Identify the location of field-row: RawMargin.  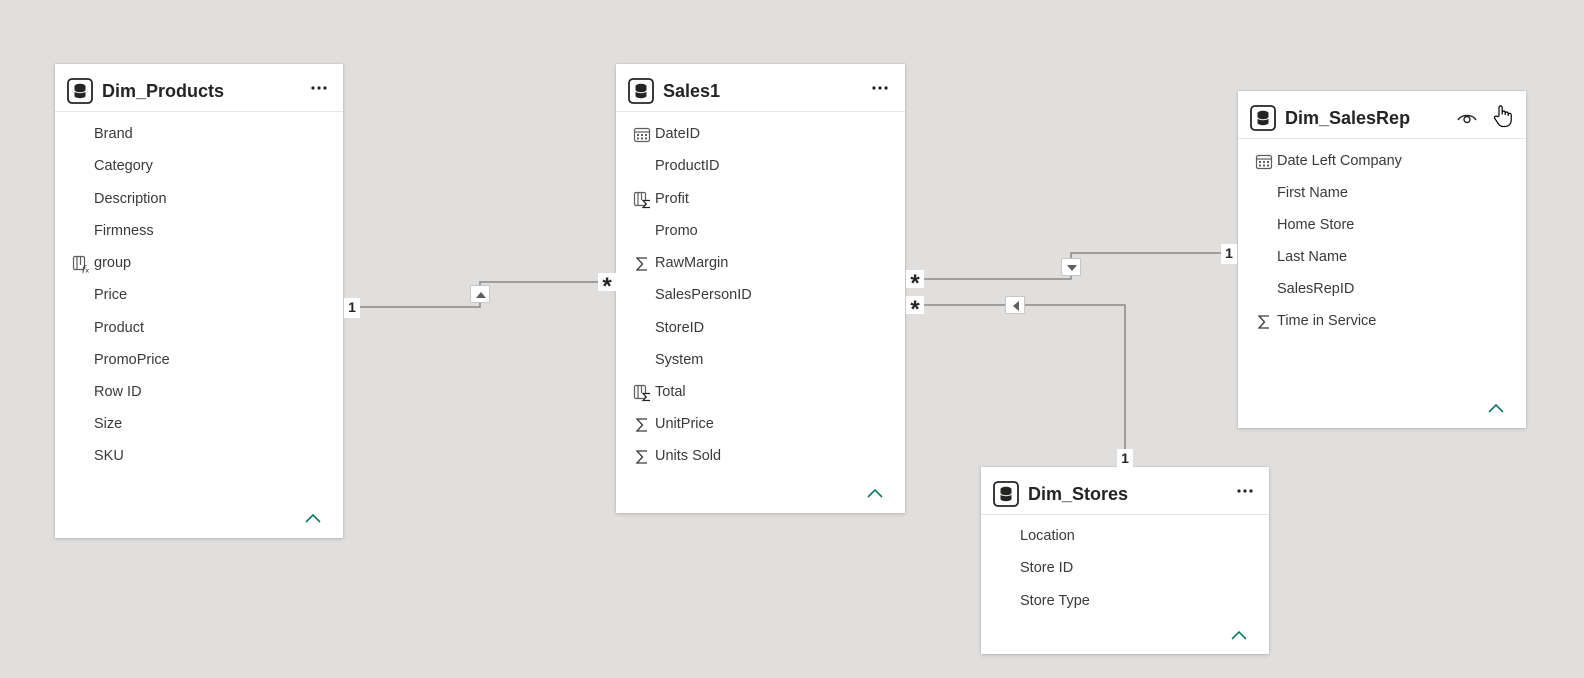
(760, 265).